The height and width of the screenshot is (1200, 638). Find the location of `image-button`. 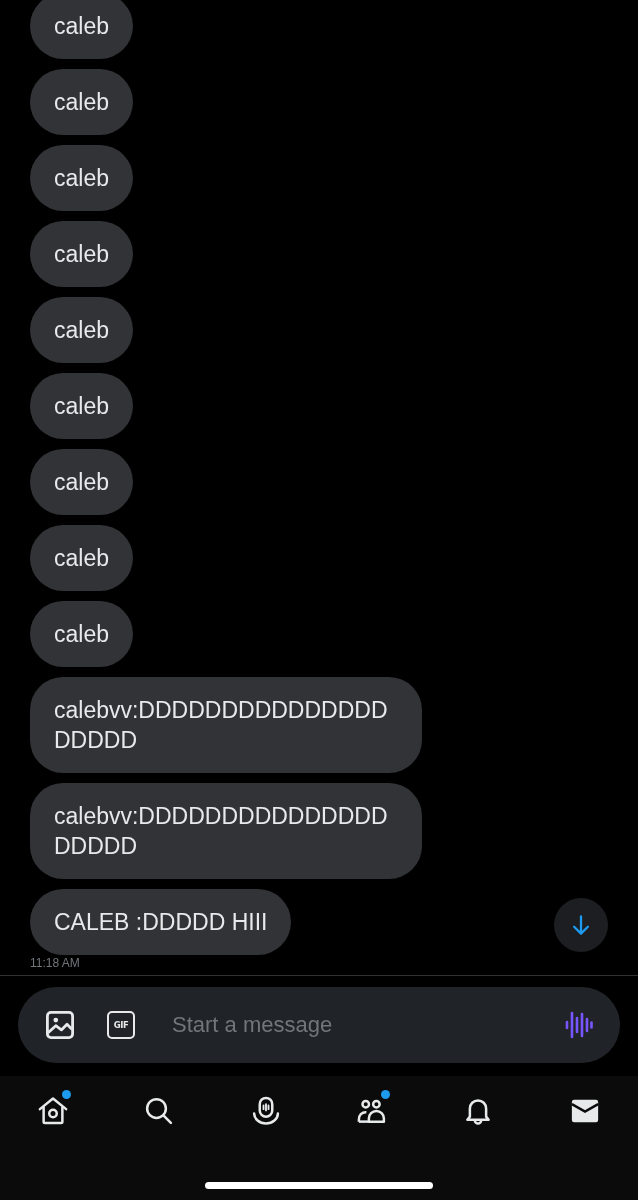

image-button is located at coordinates (60, 1025).